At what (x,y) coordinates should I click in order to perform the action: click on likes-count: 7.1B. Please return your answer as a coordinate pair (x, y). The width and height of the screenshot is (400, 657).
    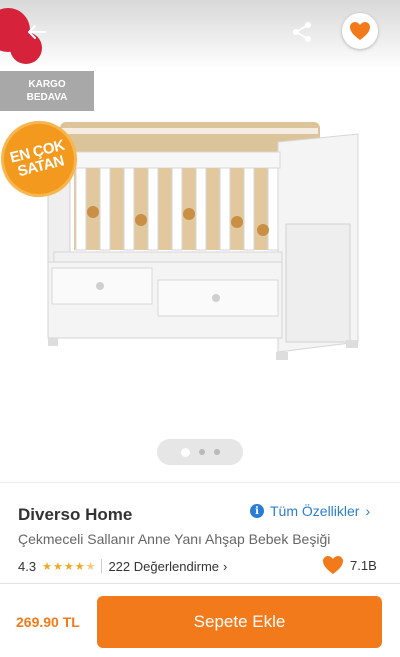
    Looking at the image, I should click on (363, 565).